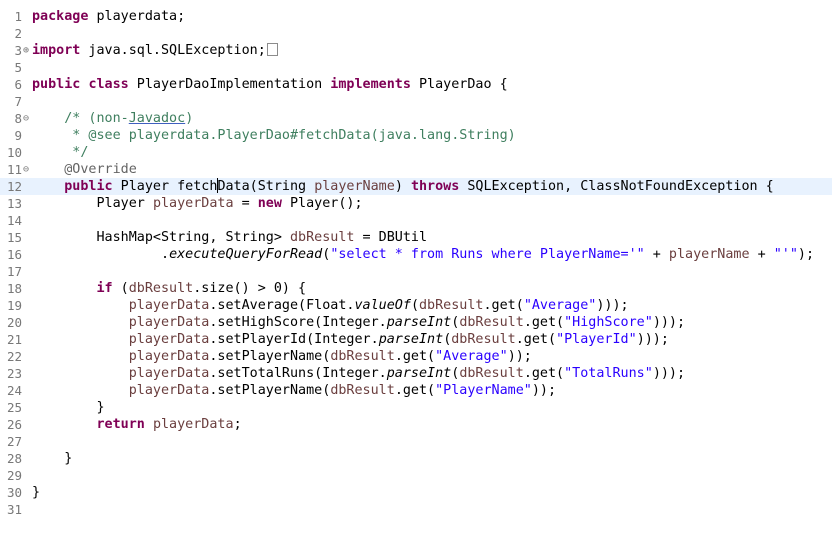 The width and height of the screenshot is (832, 534). I want to click on line-code: if (dbResult.size() > 0) {, so click(169, 288).